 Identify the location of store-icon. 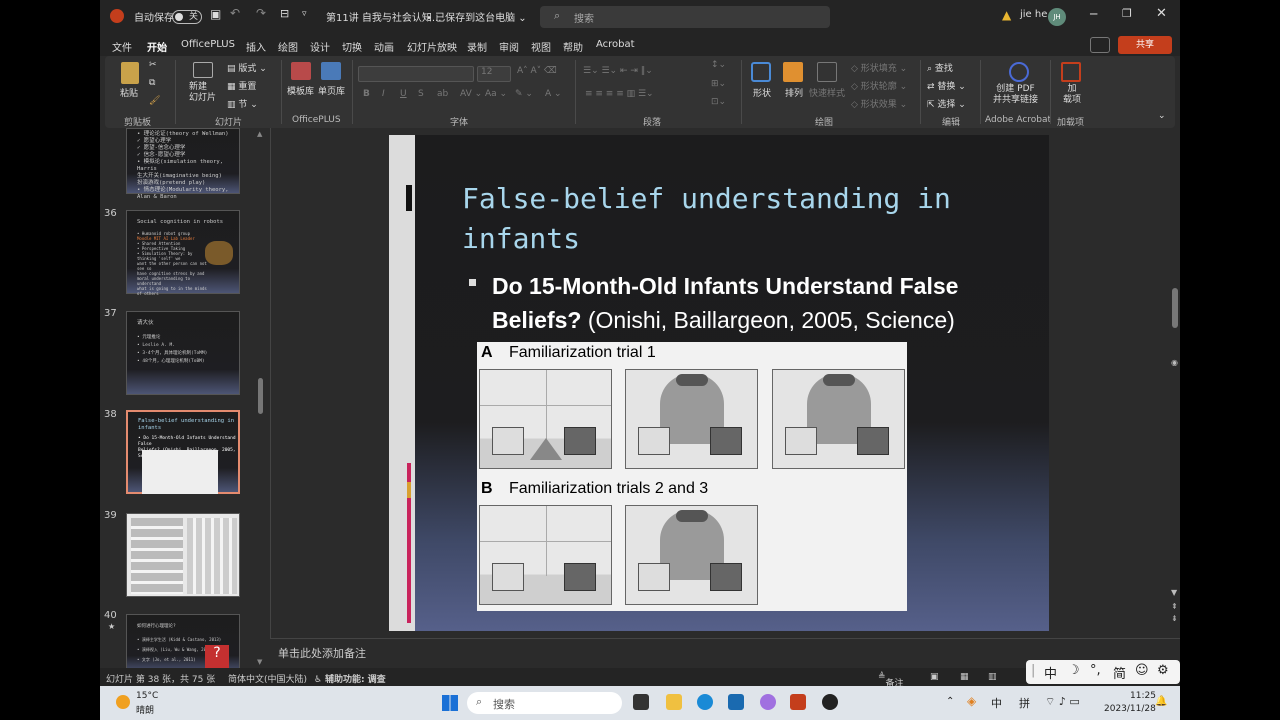
(736, 702).